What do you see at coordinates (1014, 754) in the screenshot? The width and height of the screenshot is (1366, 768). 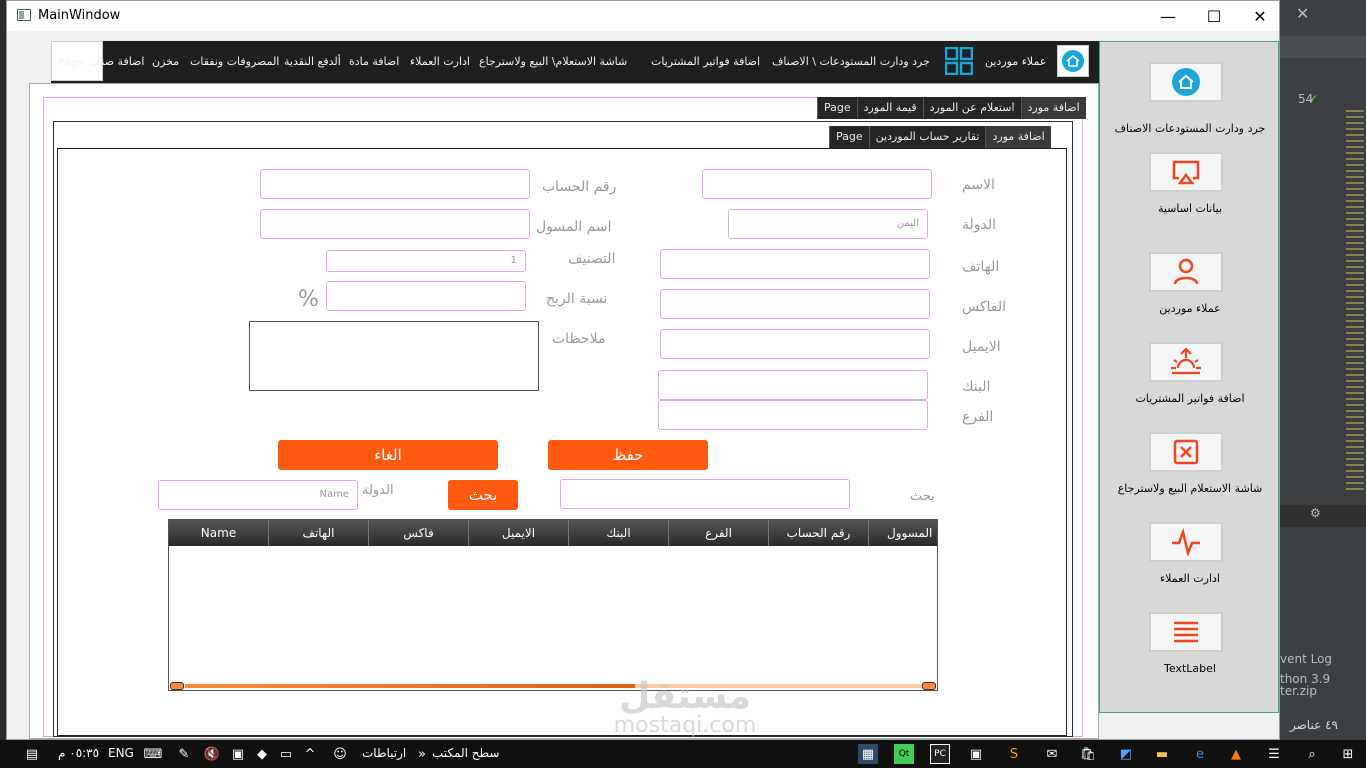 I see `sublime-icon: S` at bounding box center [1014, 754].